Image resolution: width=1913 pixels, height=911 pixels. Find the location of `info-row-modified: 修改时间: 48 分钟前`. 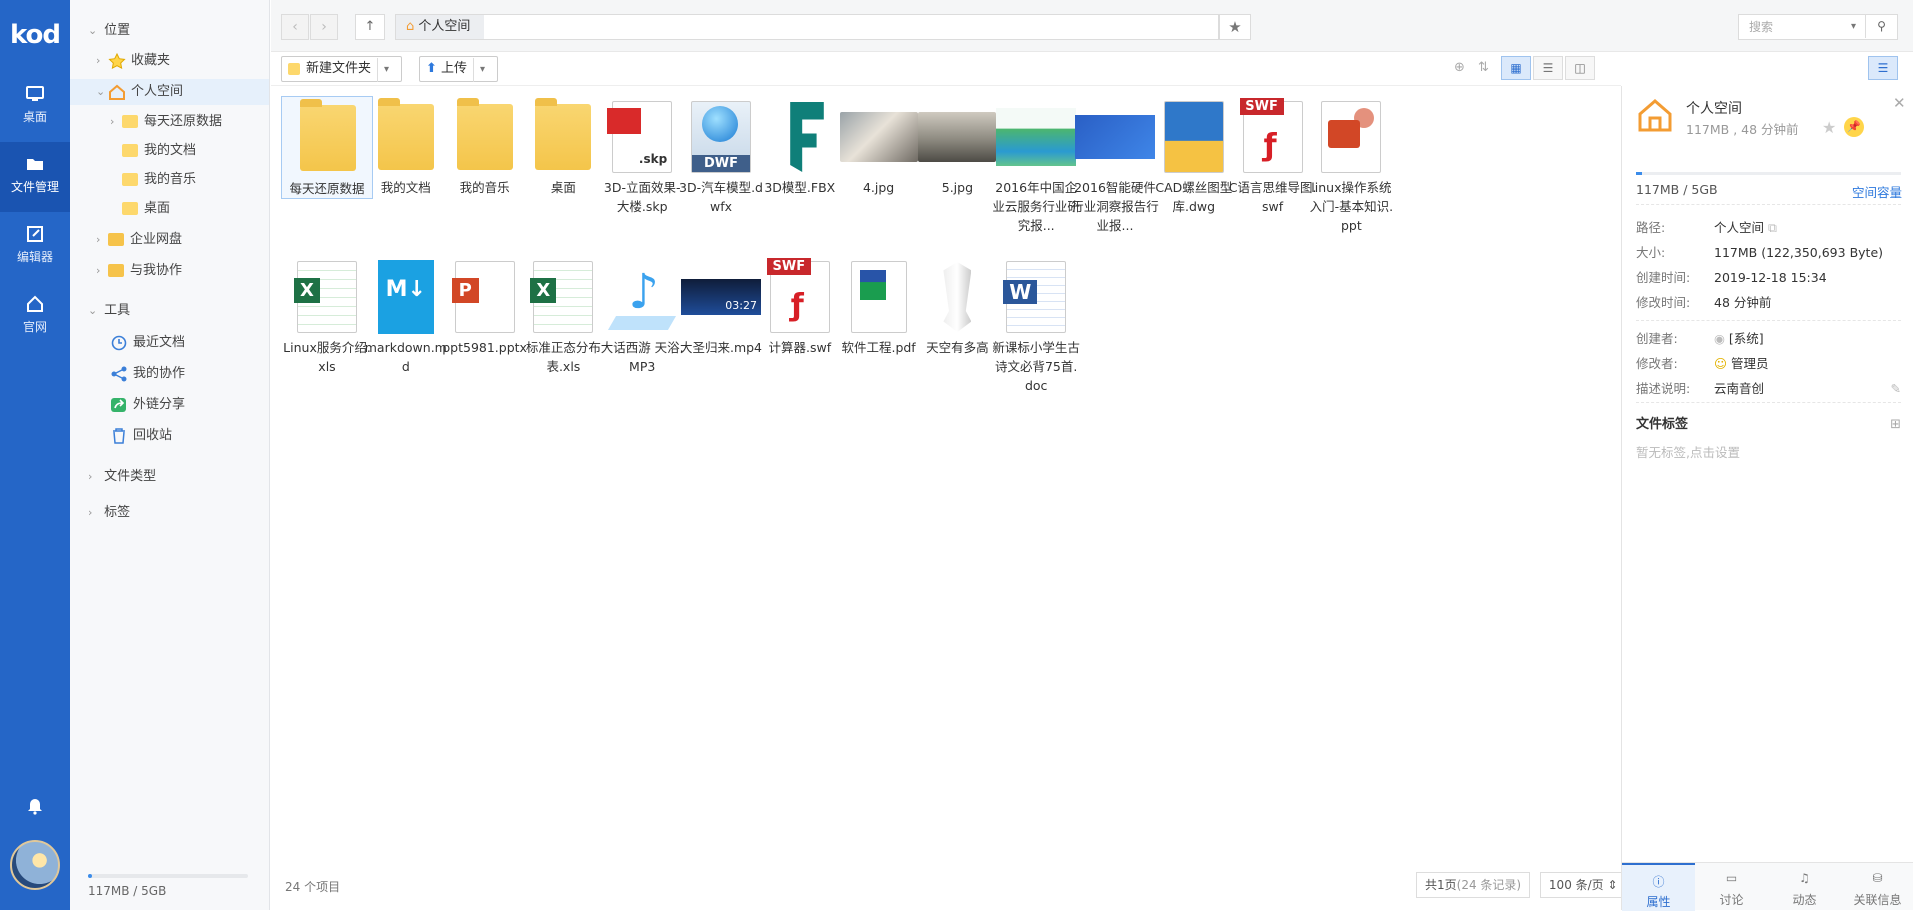

info-row-modified: 修改时间: 48 分钟前 is located at coordinates (1703, 303).